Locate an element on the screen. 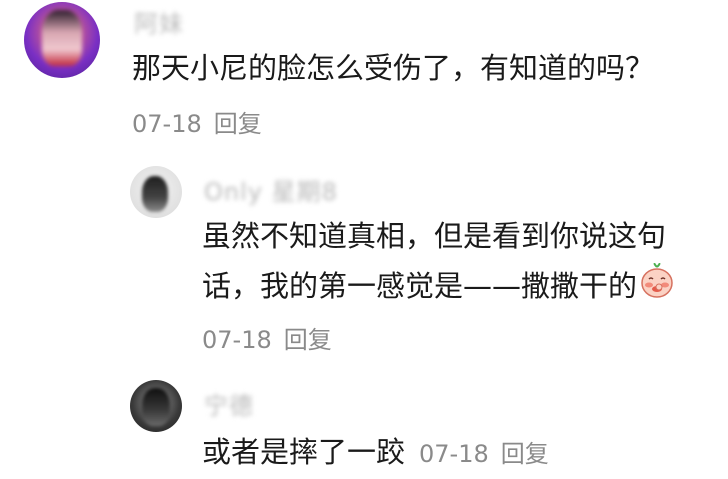 Image resolution: width=728 pixels, height=479 pixels. commenter-1-username: 阿妹 is located at coordinates (159, 21).